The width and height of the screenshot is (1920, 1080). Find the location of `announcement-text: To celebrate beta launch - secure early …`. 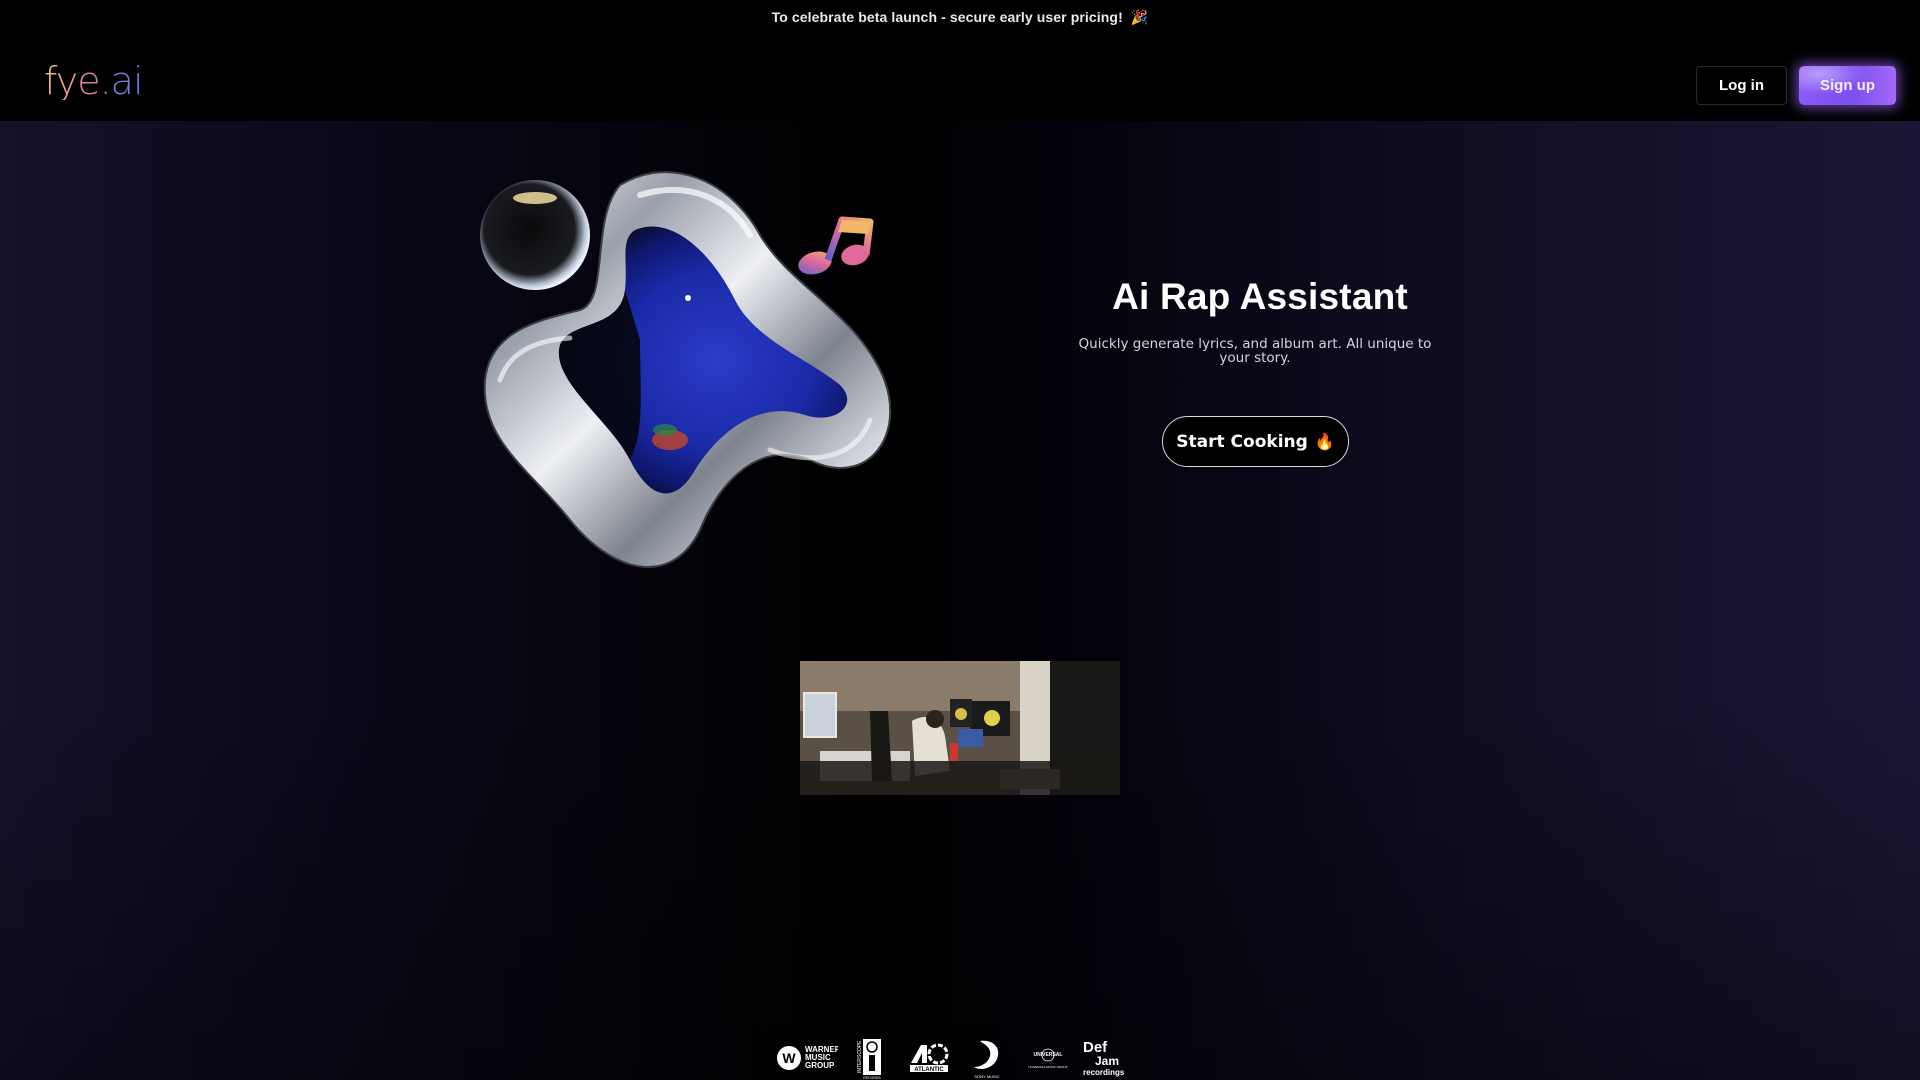

announcement-text: To celebrate beta launch - secure early … is located at coordinates (947, 17).